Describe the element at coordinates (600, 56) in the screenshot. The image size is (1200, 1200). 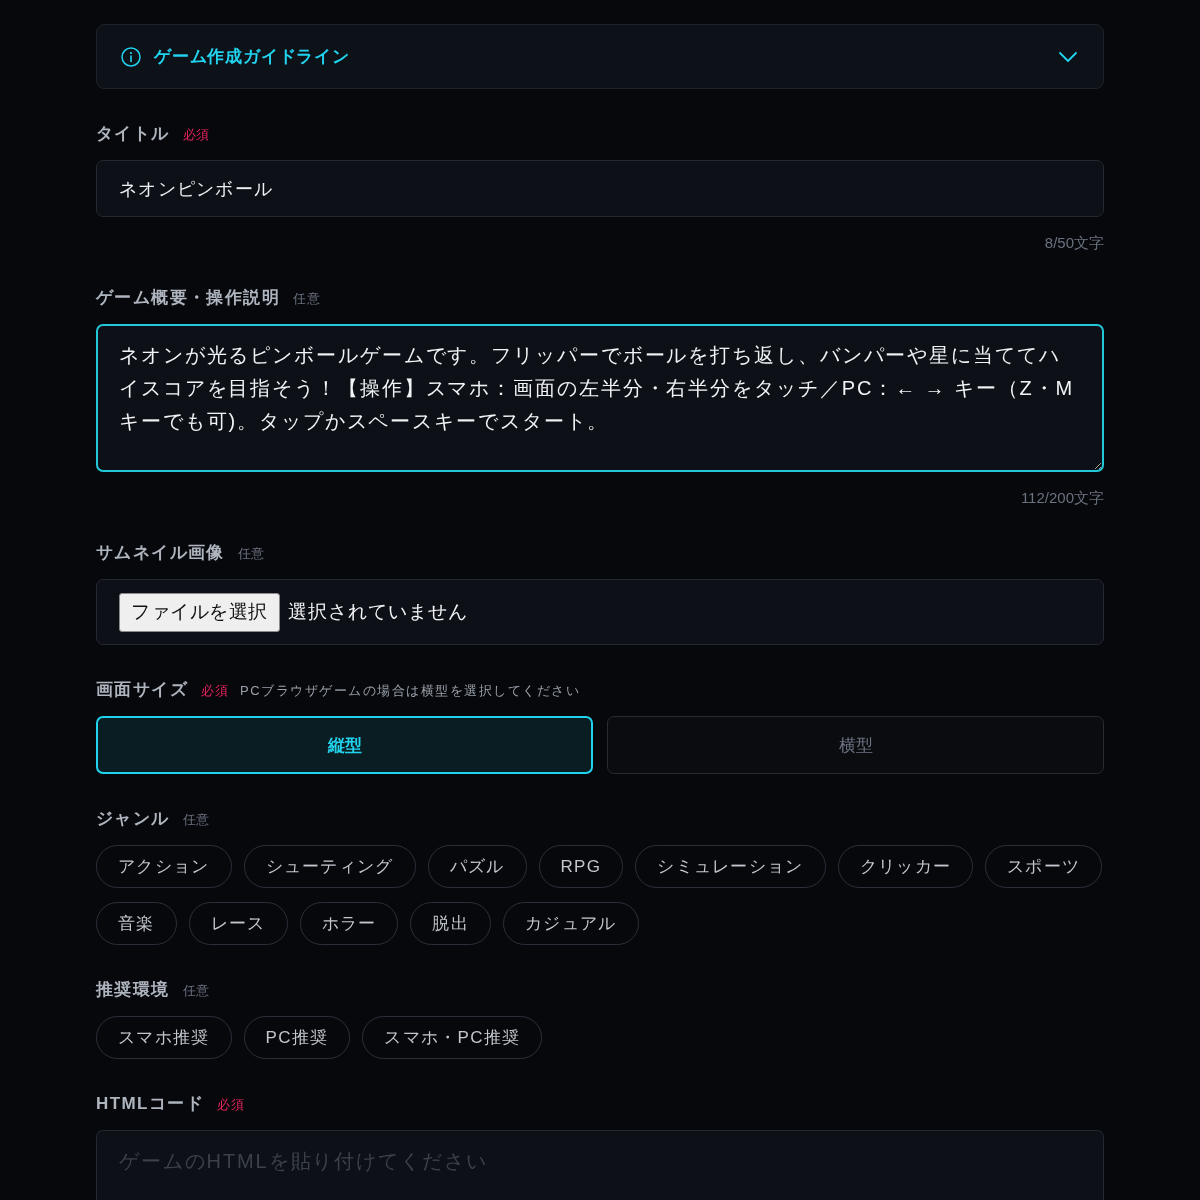
I see `guideline-toggle: ゲーム作成ガイドライン` at that location.